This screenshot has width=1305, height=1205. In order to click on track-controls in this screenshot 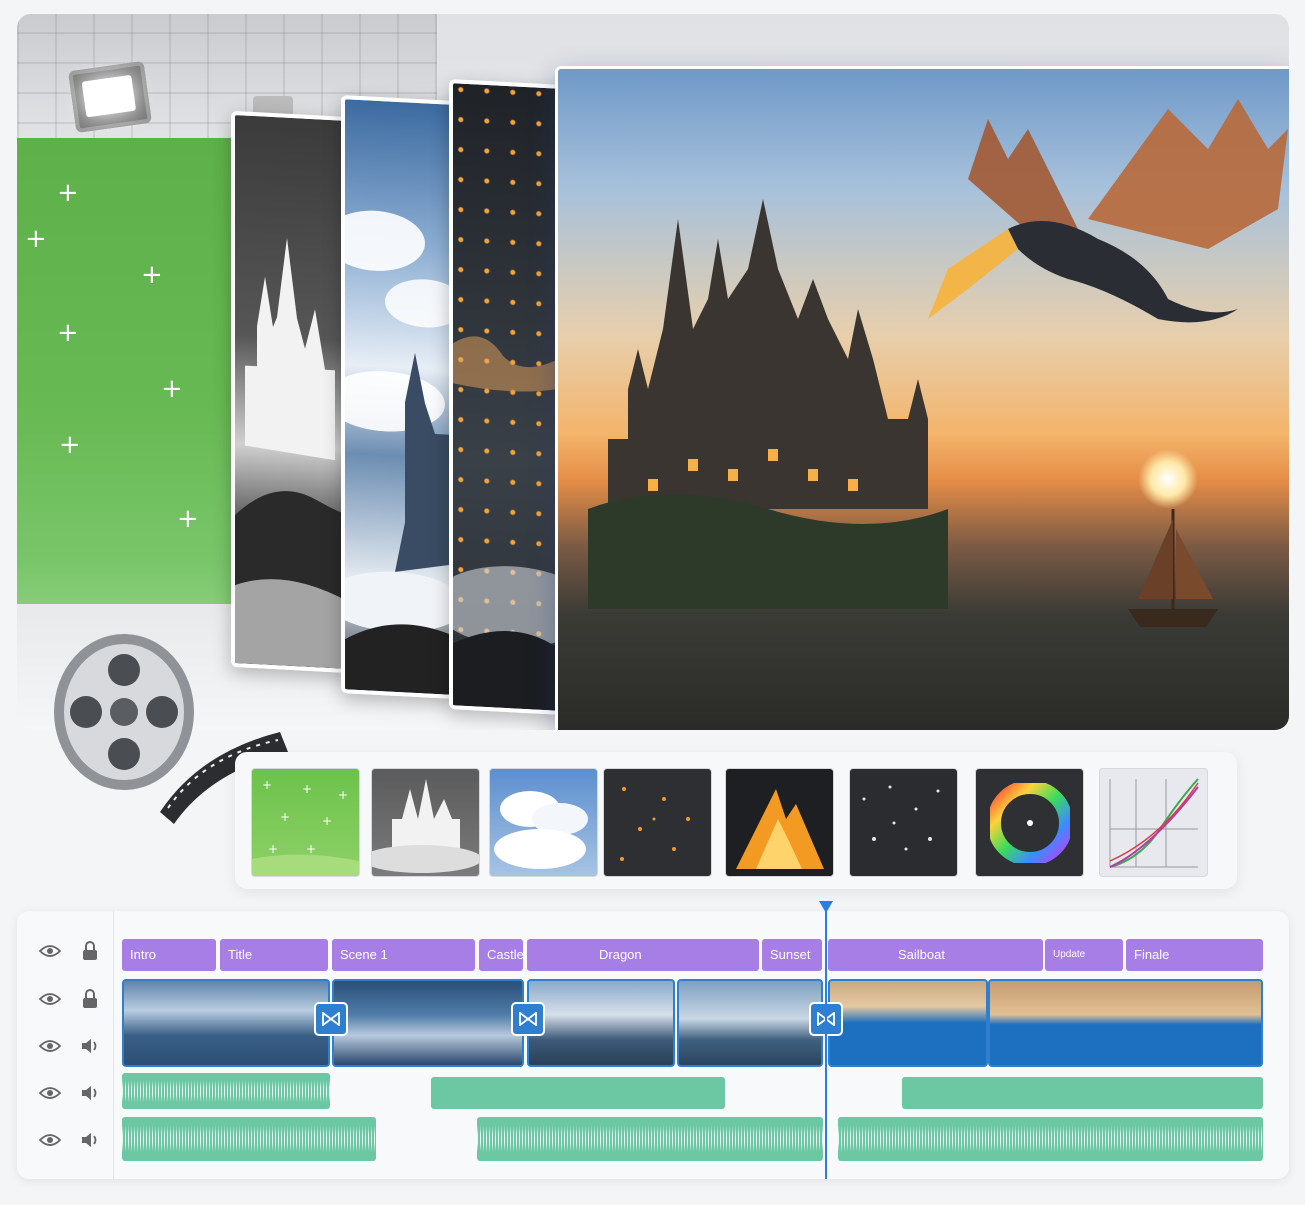, I will do `click(65, 1045)`.